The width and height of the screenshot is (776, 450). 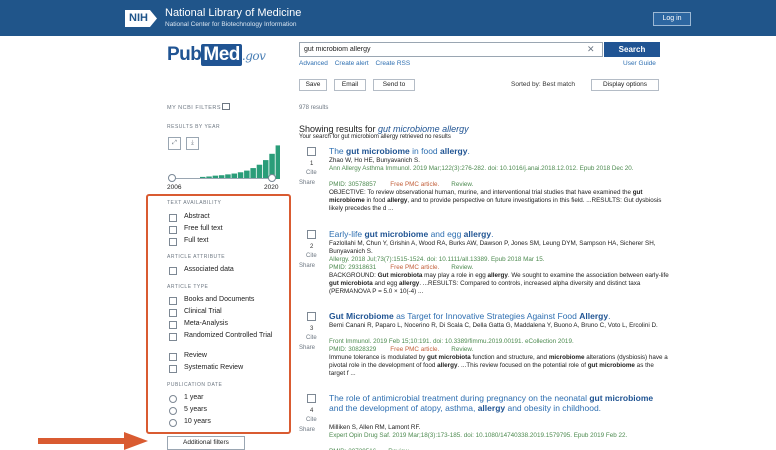 What do you see at coordinates (350, 85) in the screenshot?
I see `email-button: Email` at bounding box center [350, 85].